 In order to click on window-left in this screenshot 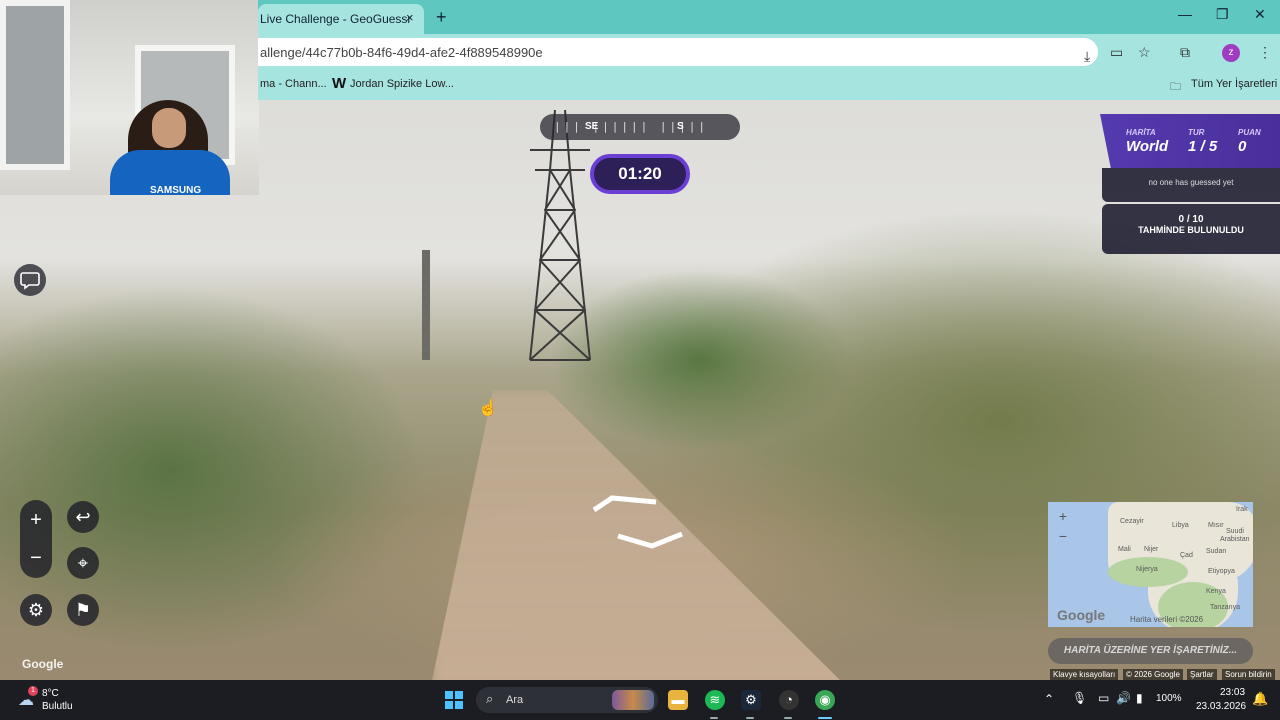, I will do `click(35, 85)`.